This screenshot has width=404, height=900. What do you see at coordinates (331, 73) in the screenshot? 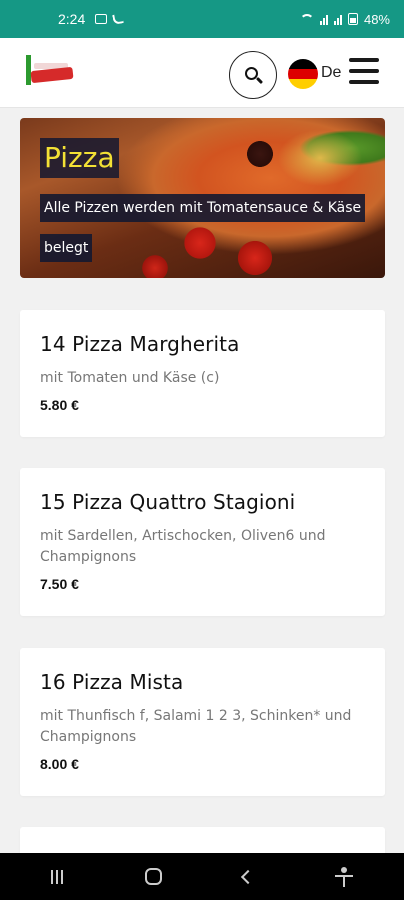
I see `language-label: De` at bounding box center [331, 73].